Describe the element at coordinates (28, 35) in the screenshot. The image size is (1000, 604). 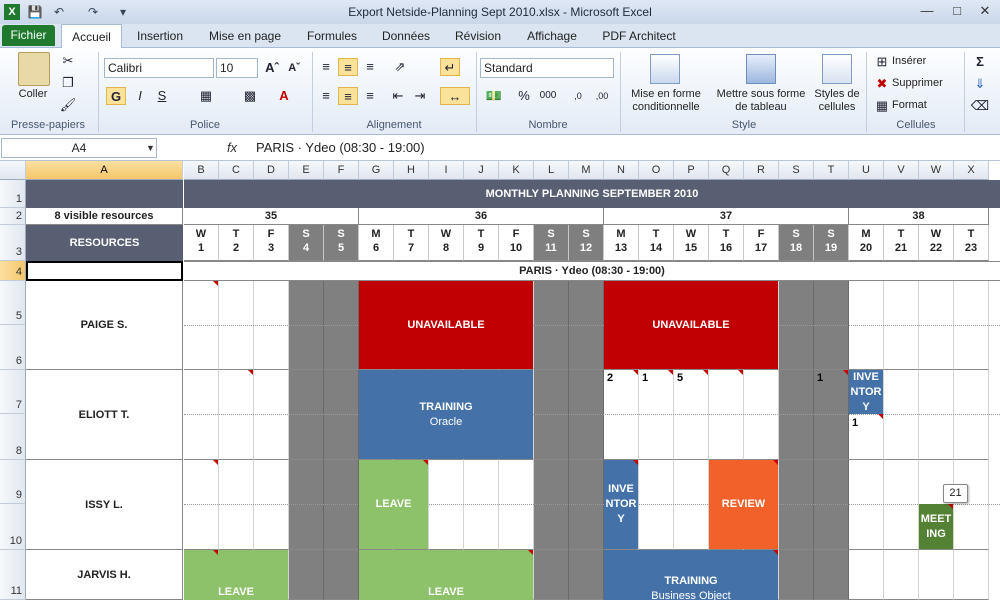
I see `tab-file: Fichier` at that location.